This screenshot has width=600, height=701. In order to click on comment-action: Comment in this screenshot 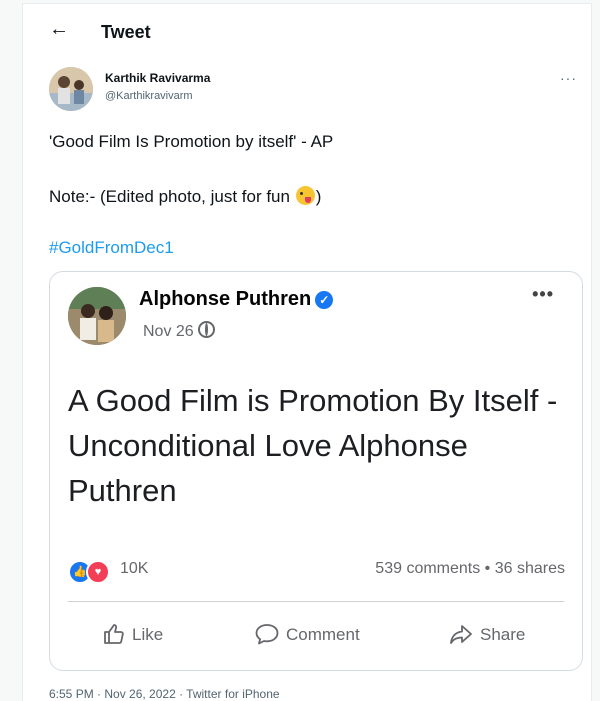, I will do `click(307, 634)`.